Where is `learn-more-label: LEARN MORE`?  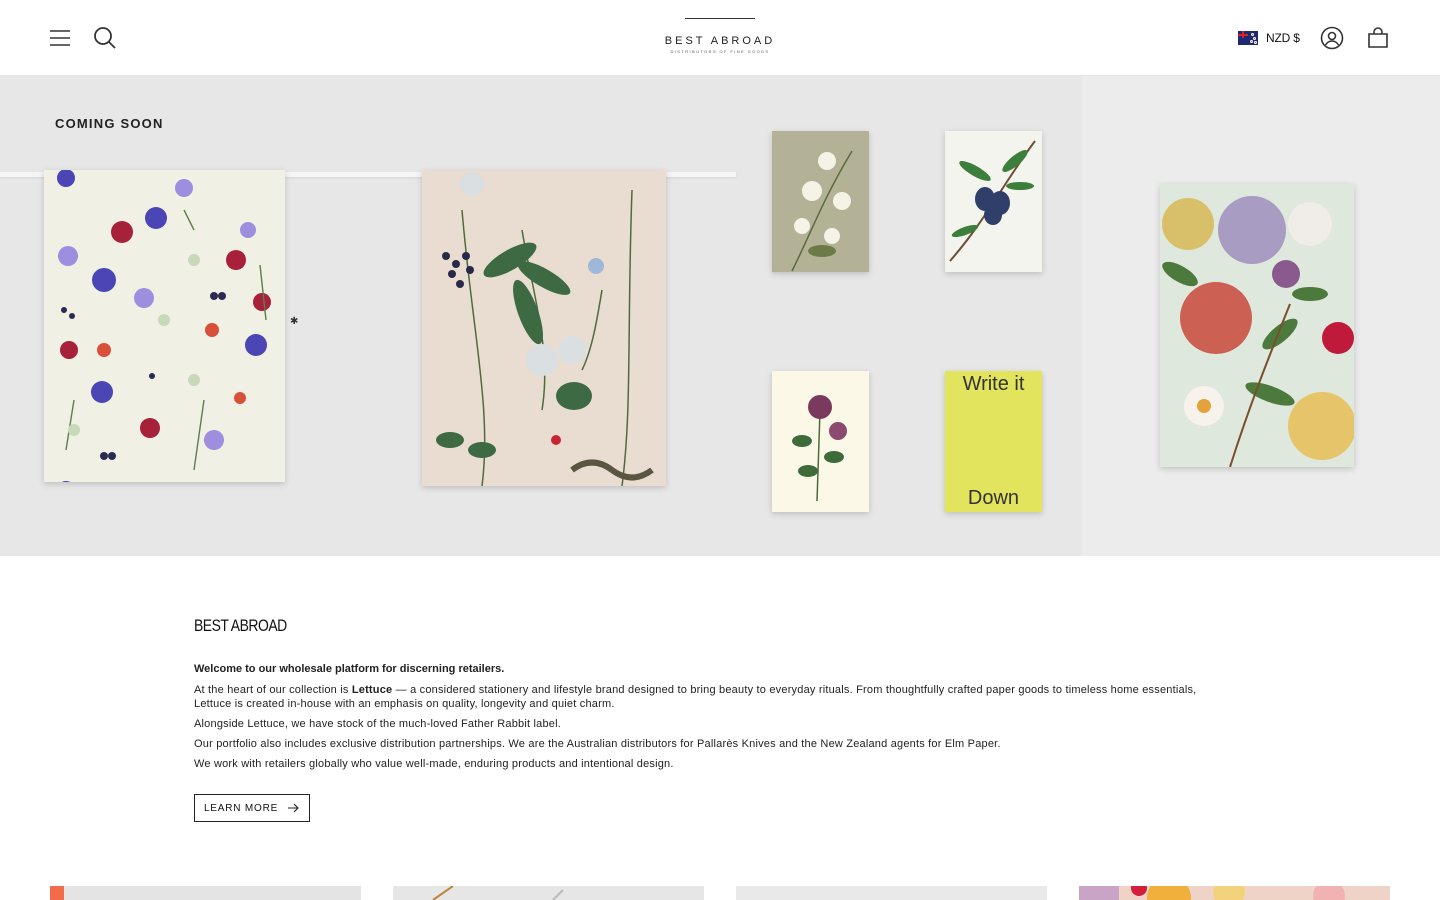
learn-more-label: LEARN MORE is located at coordinates (241, 808).